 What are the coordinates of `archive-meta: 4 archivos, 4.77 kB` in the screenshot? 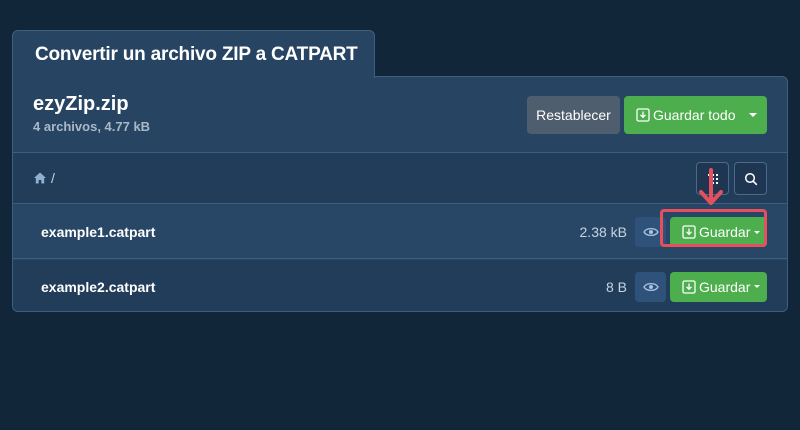 It's located at (92, 126).